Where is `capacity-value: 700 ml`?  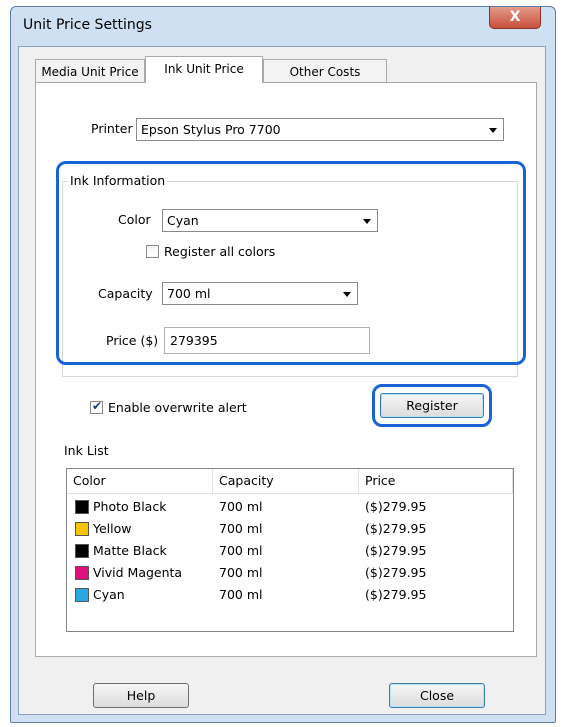
capacity-value: 700 ml is located at coordinates (189, 293).